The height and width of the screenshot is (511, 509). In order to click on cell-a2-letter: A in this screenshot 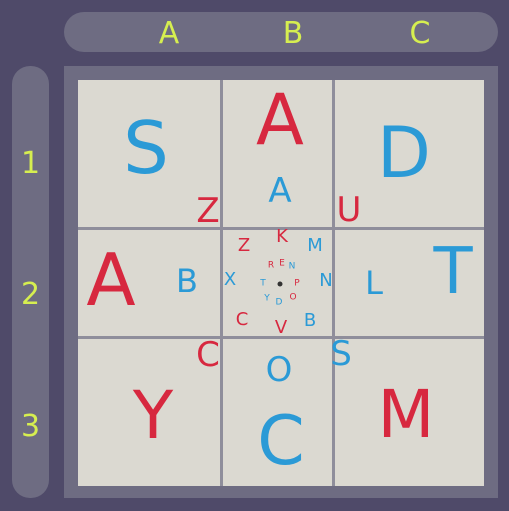, I will do `click(111, 280)`.